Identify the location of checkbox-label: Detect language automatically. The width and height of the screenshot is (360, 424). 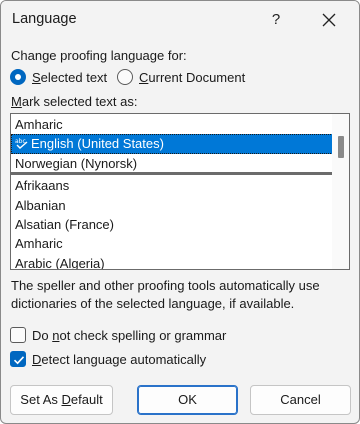
(119, 359).